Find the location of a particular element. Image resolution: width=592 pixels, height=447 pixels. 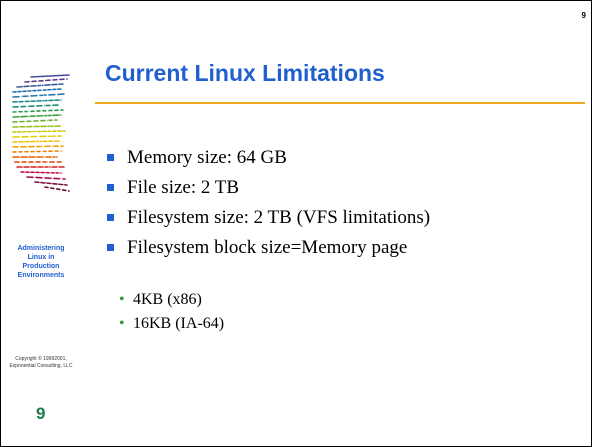

sub-bullet-item: • 4KB (x86) is located at coordinates (171, 301).